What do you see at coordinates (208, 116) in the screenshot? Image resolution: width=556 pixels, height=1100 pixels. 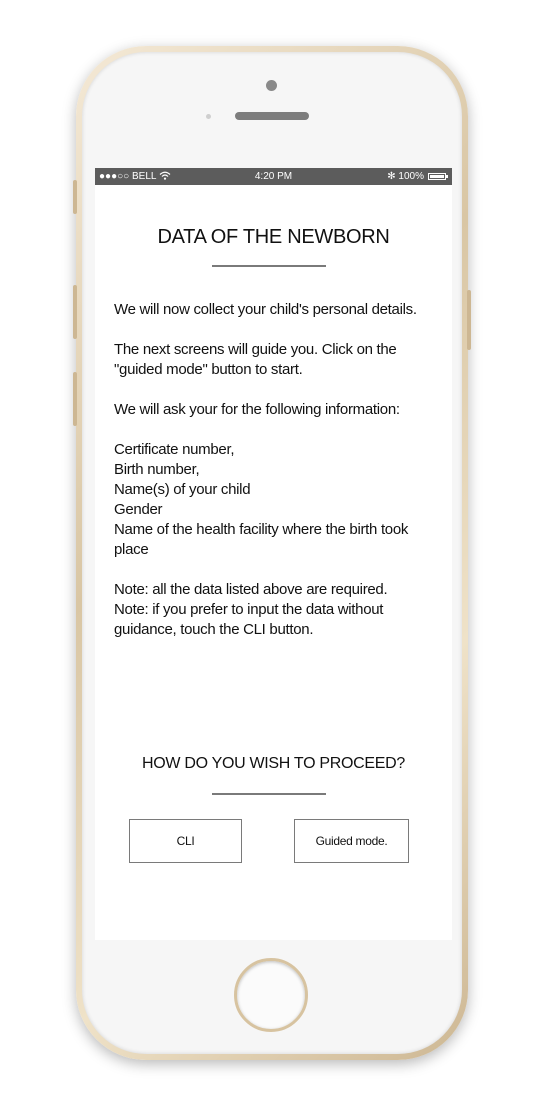 I see `proximity-sensor` at bounding box center [208, 116].